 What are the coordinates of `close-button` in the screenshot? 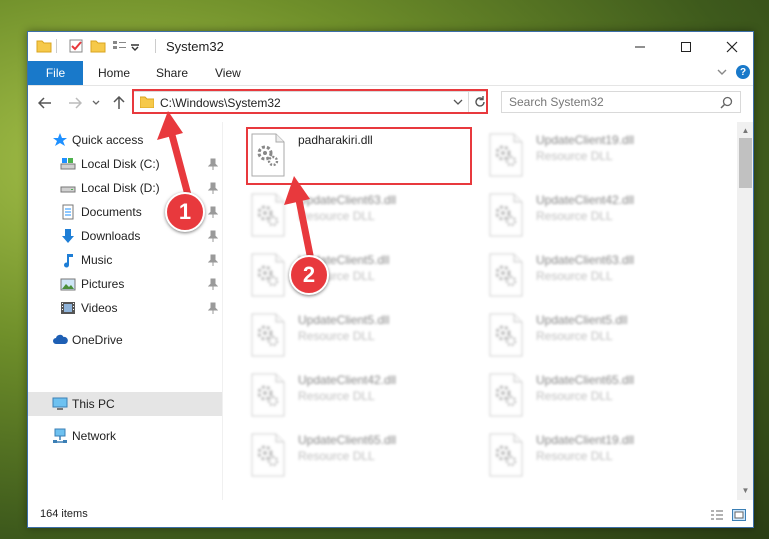 It's located at (731, 46).